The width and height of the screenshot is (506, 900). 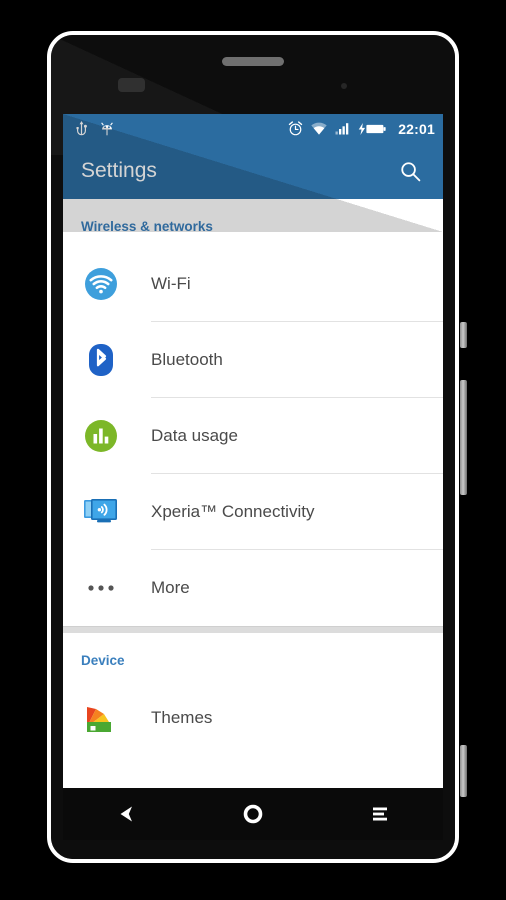 What do you see at coordinates (101, 360) in the screenshot?
I see `bluetooth-icon` at bounding box center [101, 360].